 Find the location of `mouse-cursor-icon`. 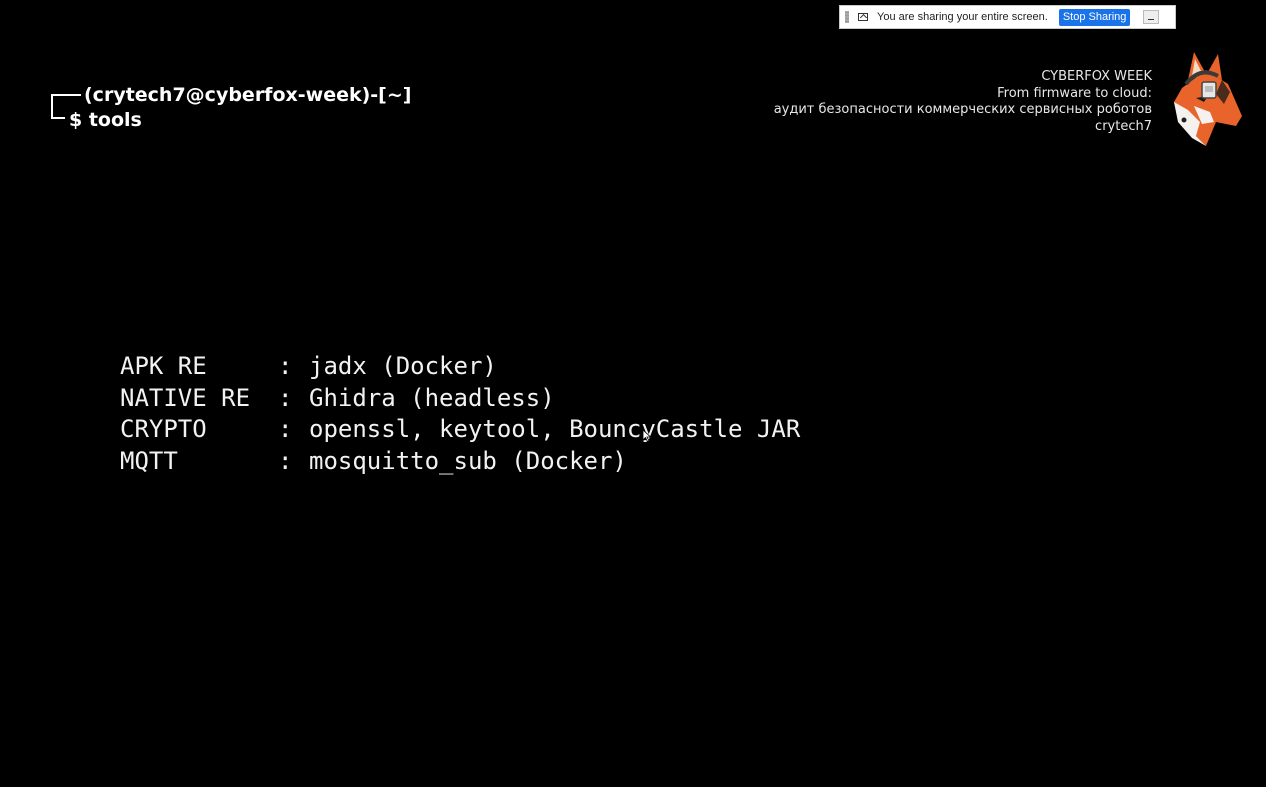

mouse-cursor-icon is located at coordinates (647, 436).